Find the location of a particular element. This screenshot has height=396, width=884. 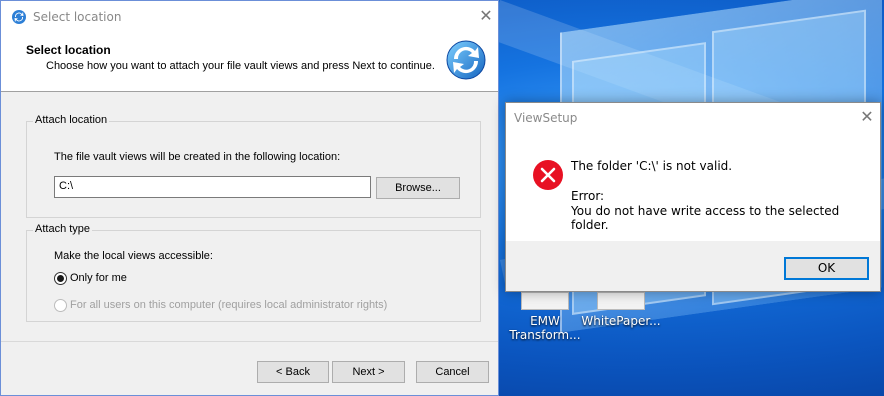

next-button: Next > is located at coordinates (368, 372).